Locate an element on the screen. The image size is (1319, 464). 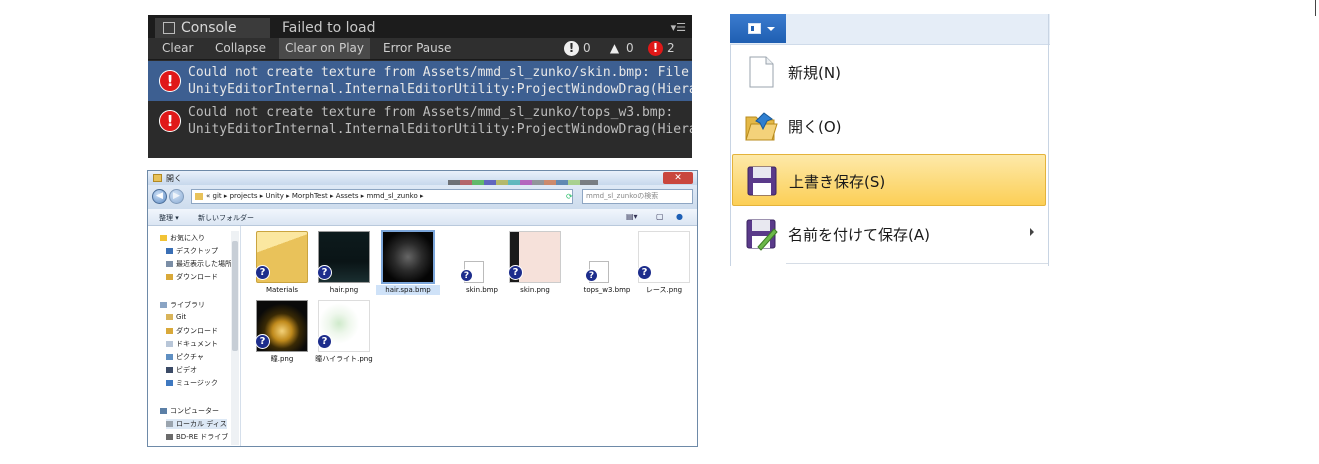
menu-item-label: 開く(O) is located at coordinates (815, 127).